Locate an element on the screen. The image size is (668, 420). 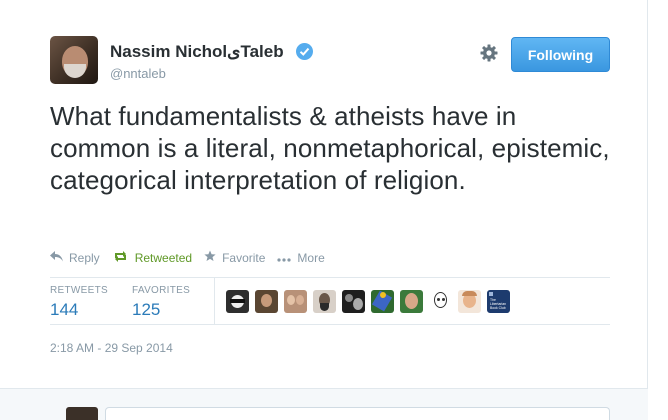
gear-icon is located at coordinates (489, 53).